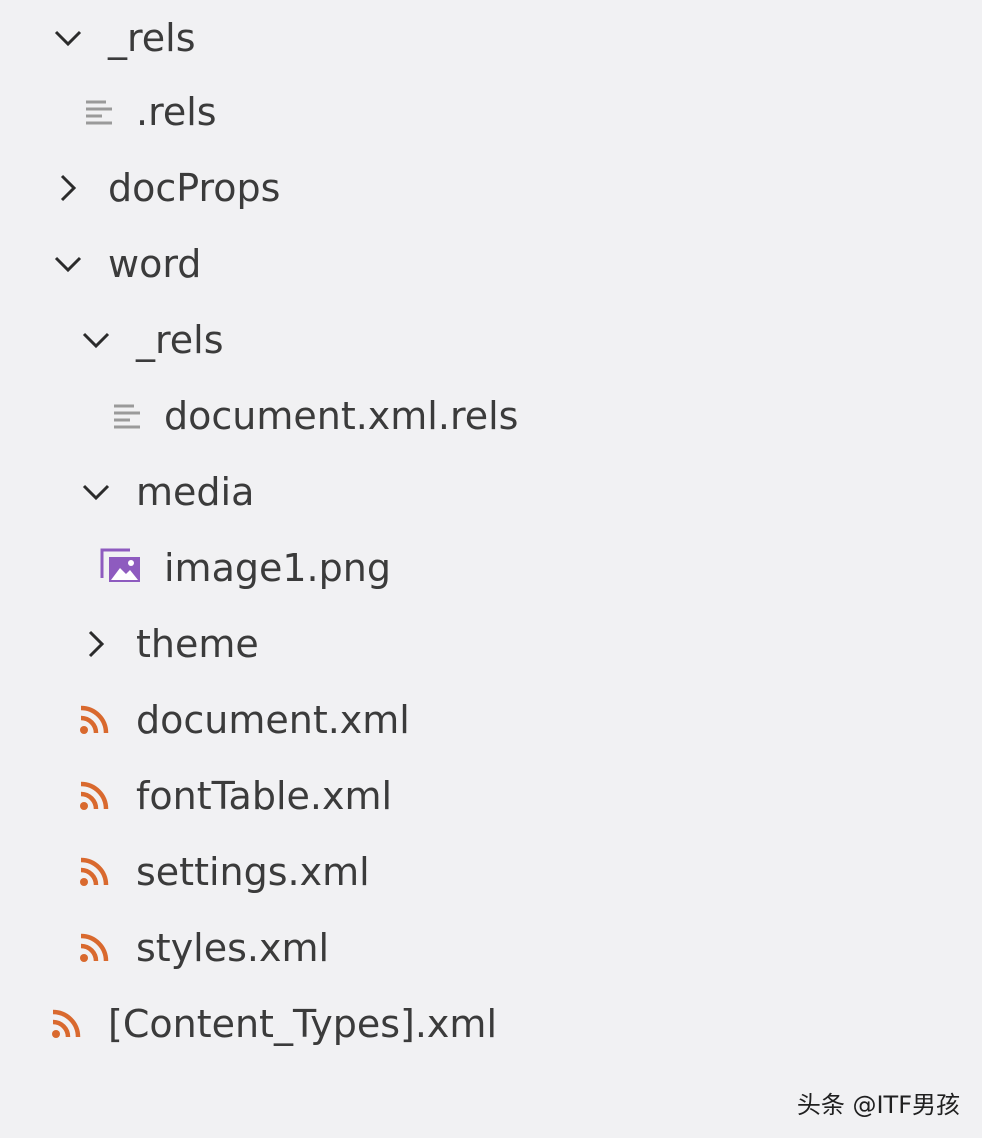 The width and height of the screenshot is (982, 1138). I want to click on watermark-text: 头条 @ITF男孩, so click(878, 1105).